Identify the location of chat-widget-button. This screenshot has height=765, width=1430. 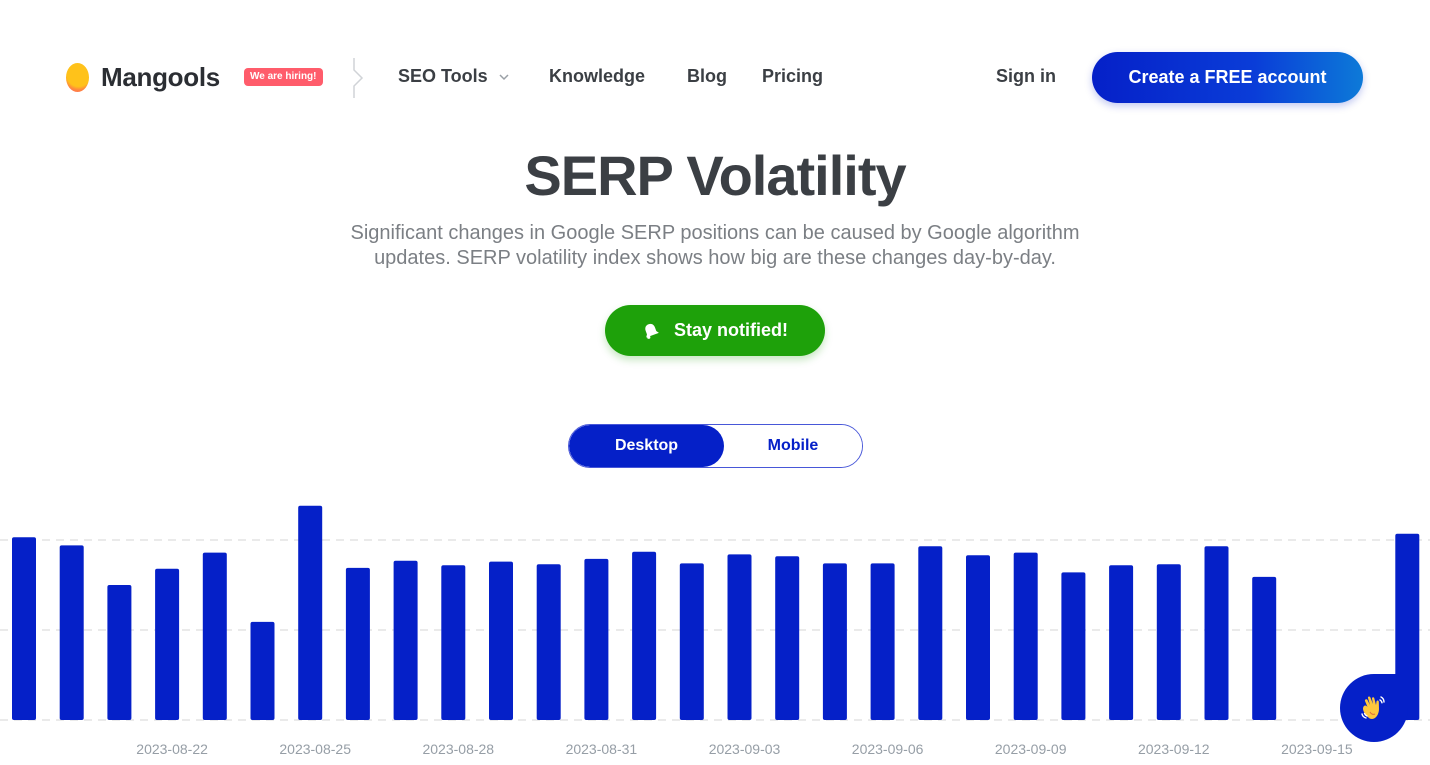
(1374, 708).